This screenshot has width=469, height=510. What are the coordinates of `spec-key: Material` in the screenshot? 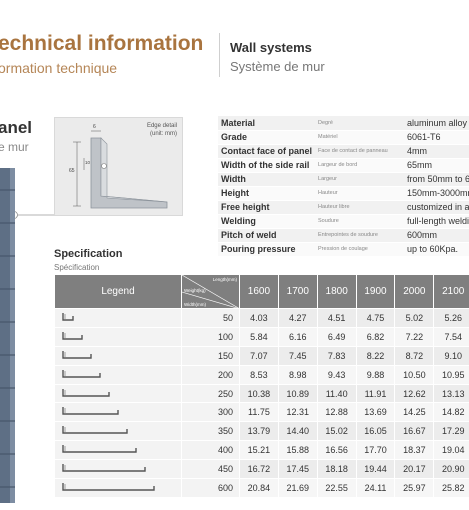 It's located at (267, 123).